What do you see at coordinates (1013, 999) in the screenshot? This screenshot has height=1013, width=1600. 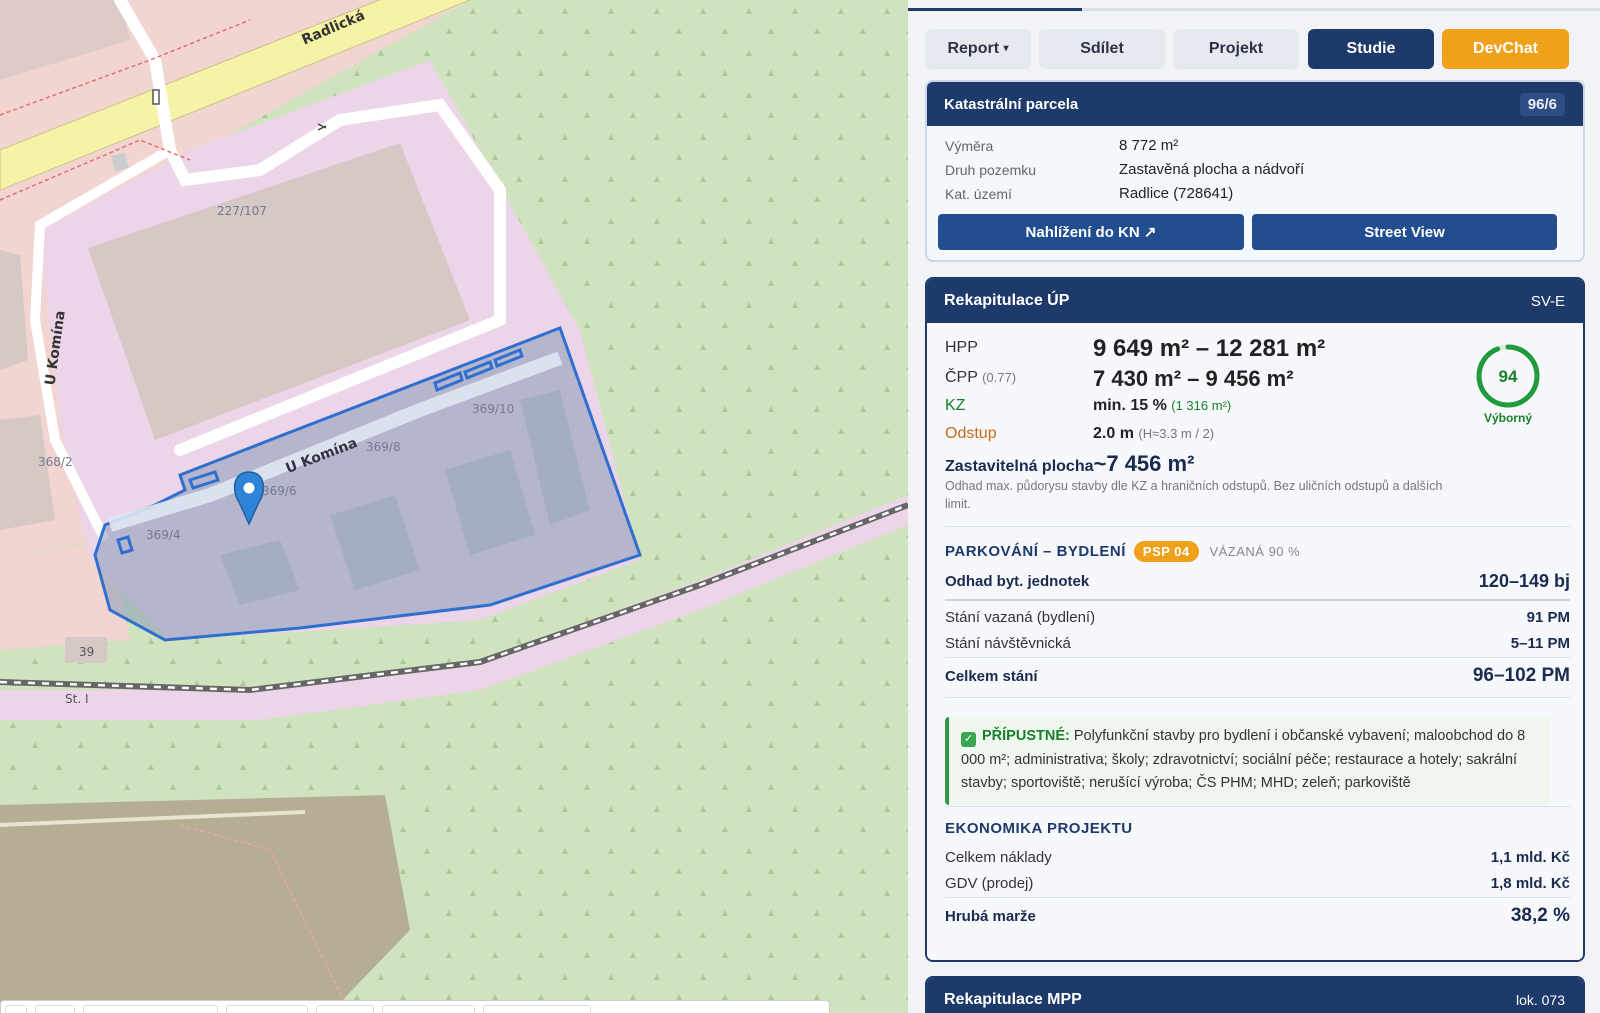 I see `mpp-title: Rekapitulace MPP` at bounding box center [1013, 999].